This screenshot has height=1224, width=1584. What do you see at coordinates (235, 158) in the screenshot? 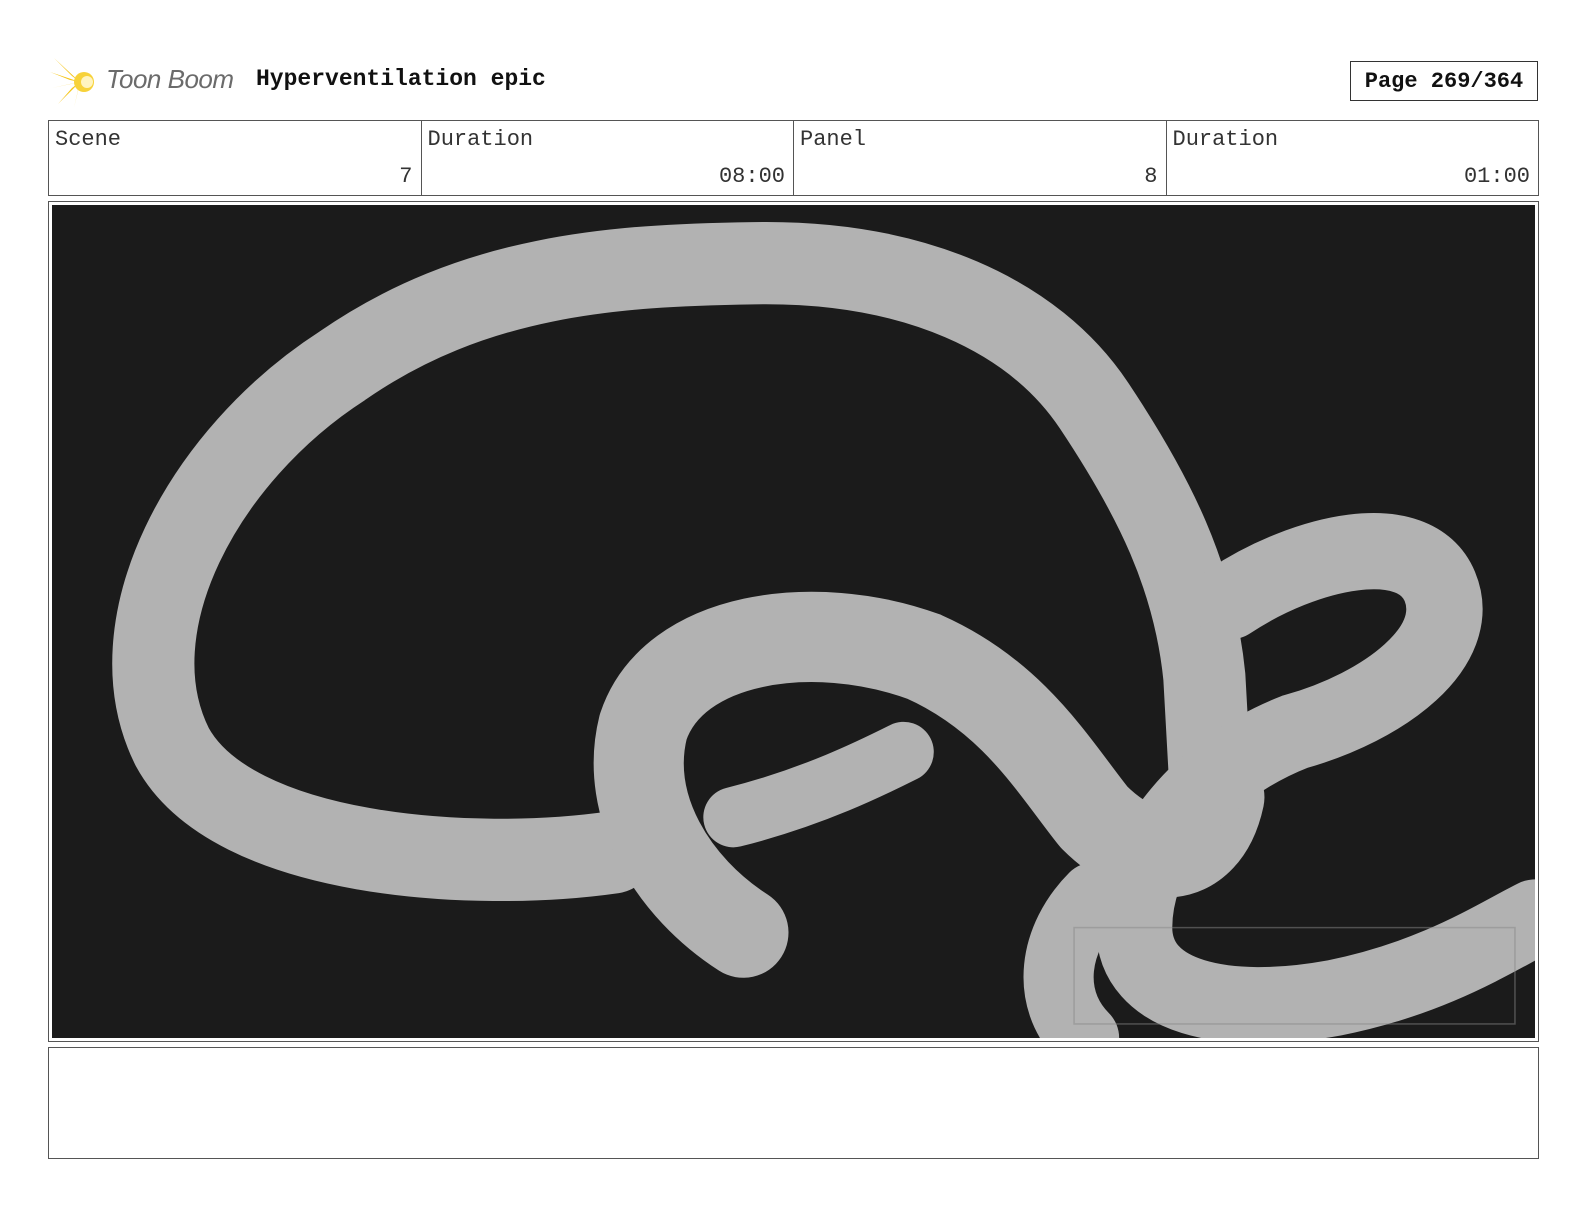
I see `scene-cell: Scene 7` at bounding box center [235, 158].